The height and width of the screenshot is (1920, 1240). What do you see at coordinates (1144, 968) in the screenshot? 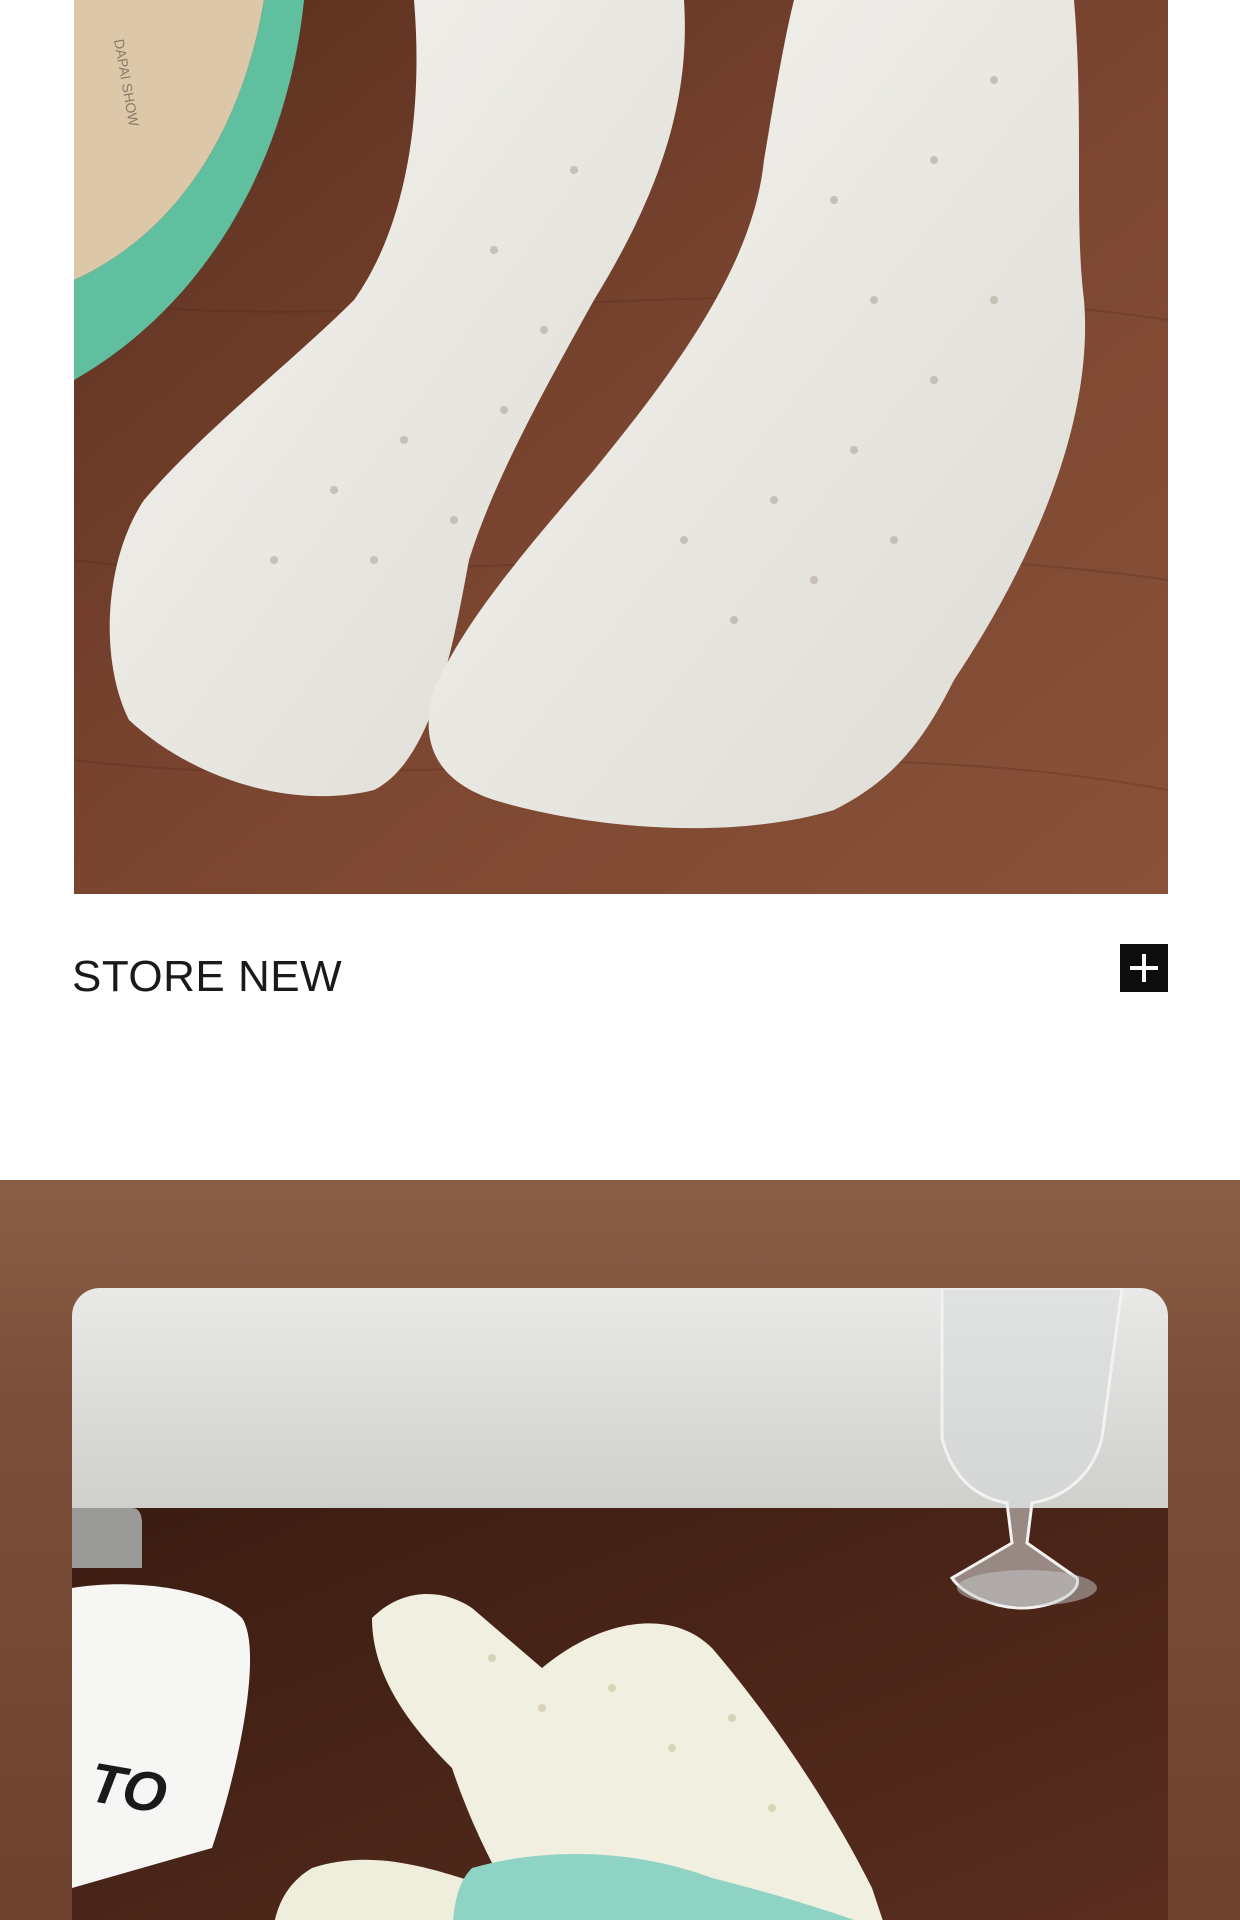
I see `plus-icon` at bounding box center [1144, 968].